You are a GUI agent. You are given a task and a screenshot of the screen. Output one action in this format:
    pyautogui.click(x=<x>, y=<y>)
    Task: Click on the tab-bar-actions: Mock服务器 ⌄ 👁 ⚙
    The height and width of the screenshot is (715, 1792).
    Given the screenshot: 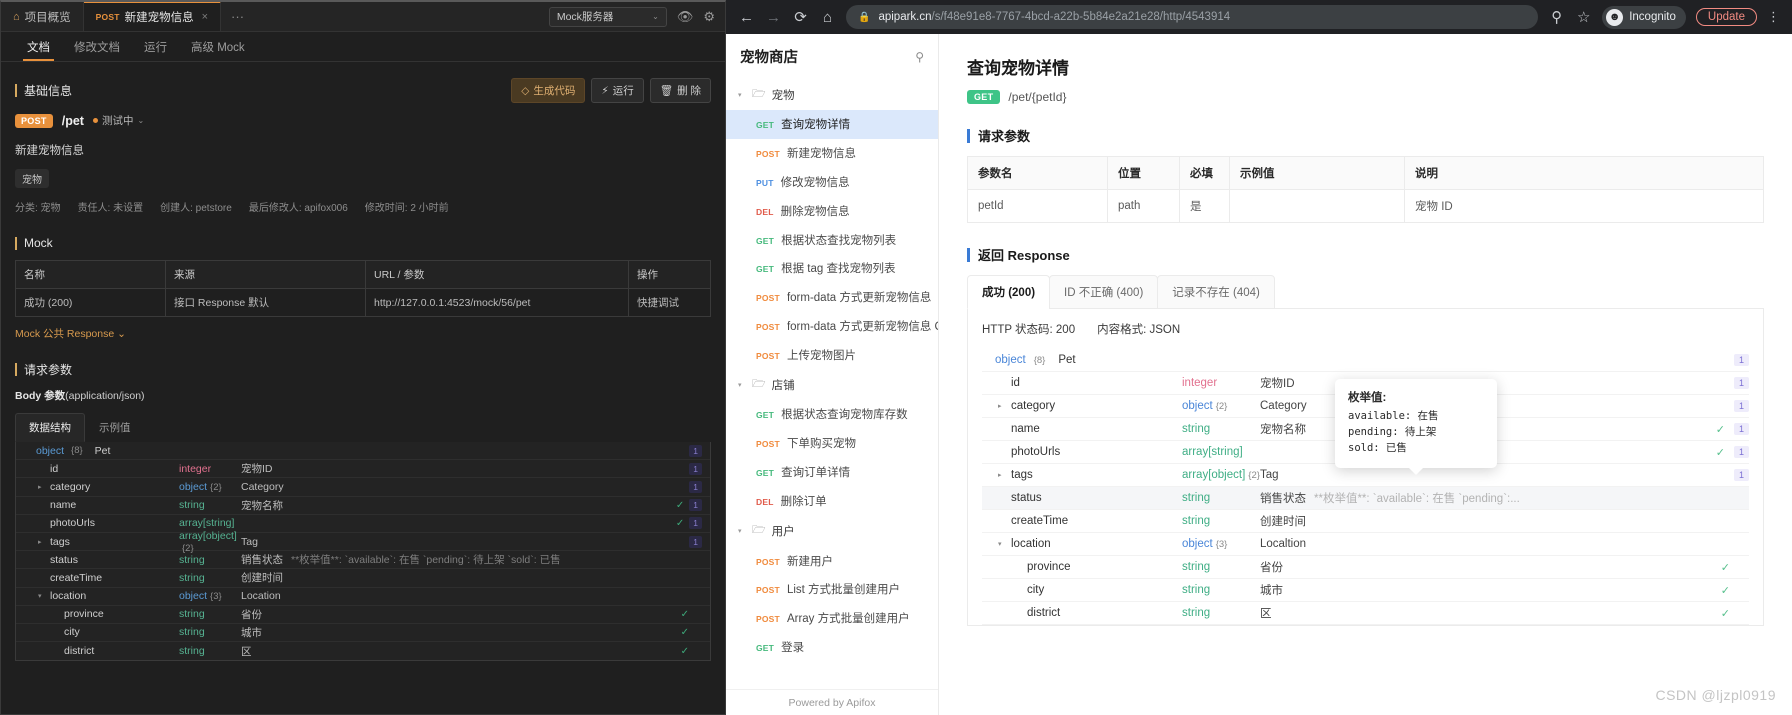 What is the action you would take?
    pyautogui.click(x=632, y=16)
    